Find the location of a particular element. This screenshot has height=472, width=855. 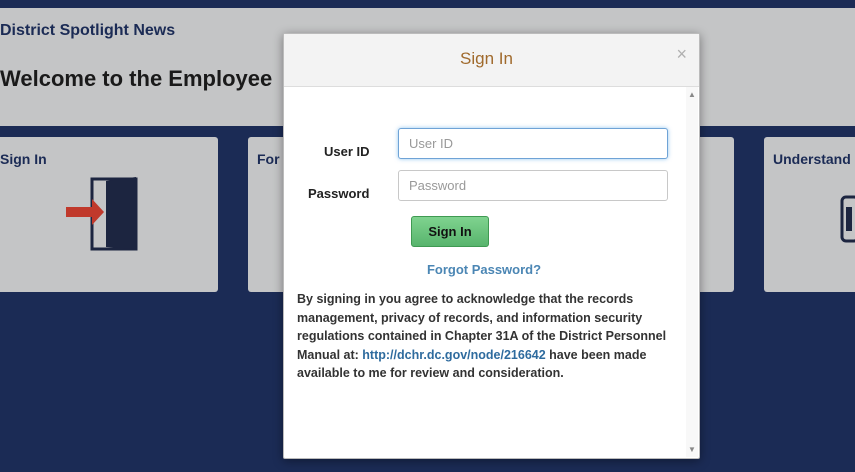

spotlight-news-link: District Spotlight News is located at coordinates (87, 31).